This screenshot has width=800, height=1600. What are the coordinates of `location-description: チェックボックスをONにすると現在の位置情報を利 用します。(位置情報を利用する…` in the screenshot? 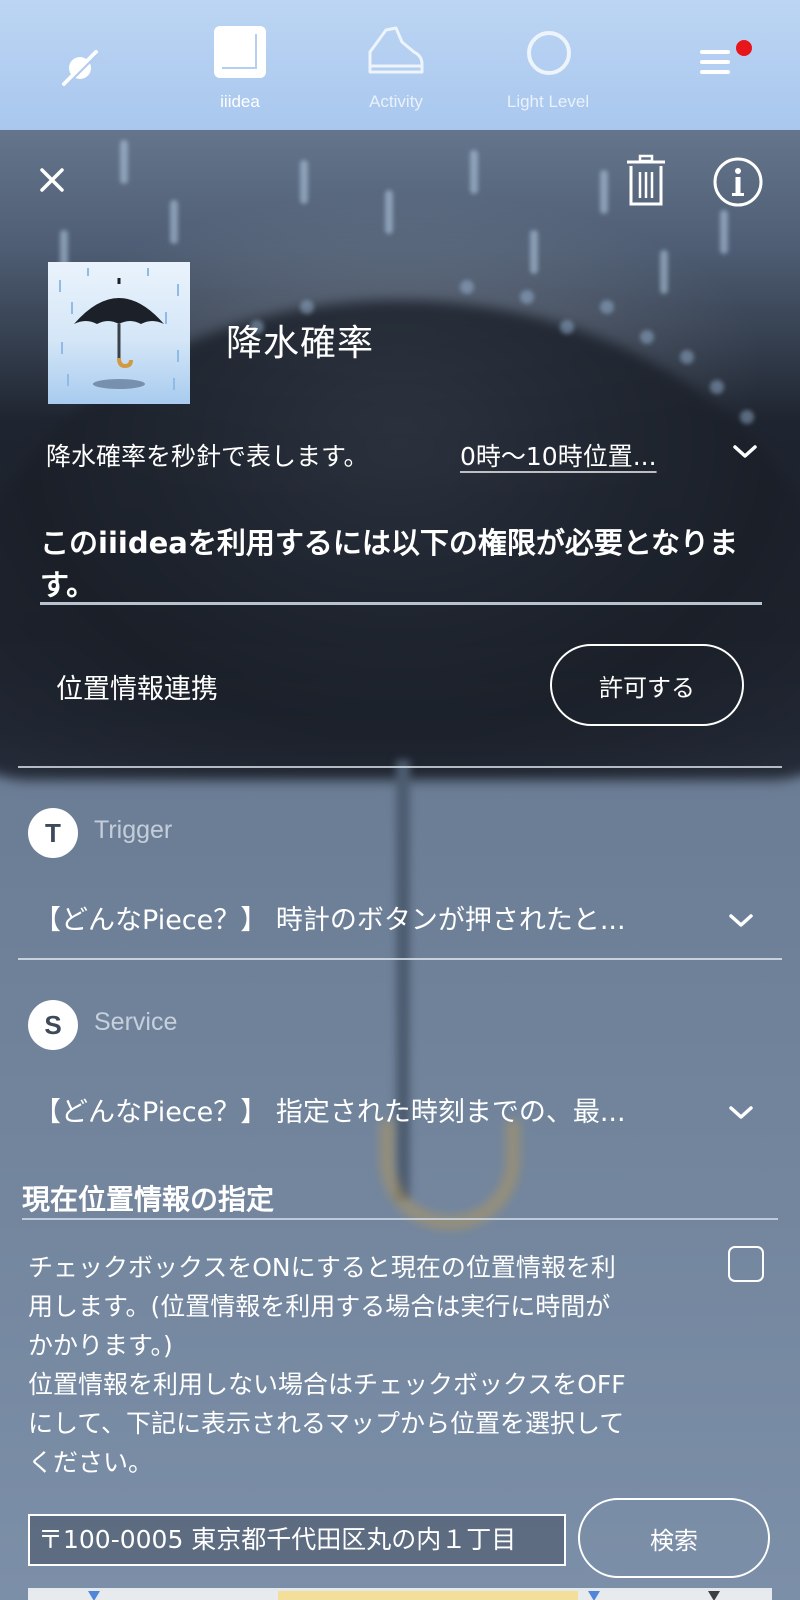 It's located at (373, 1365).